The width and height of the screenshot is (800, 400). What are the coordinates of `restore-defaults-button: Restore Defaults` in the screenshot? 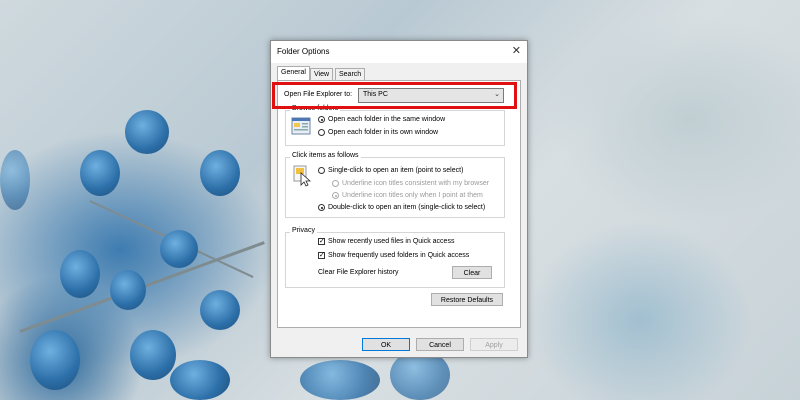 It's located at (467, 299).